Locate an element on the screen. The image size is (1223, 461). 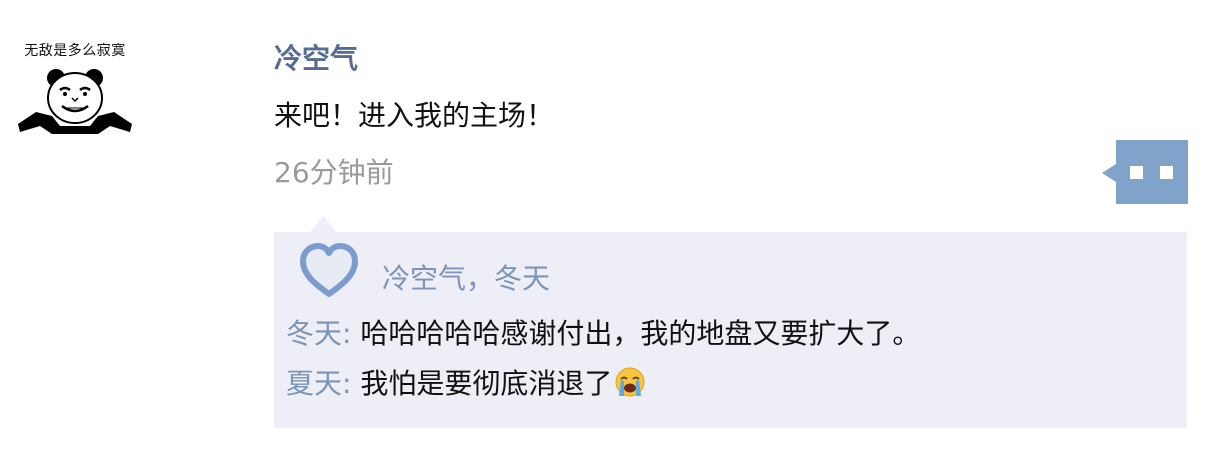
comment-item: 冬天: 哈哈哈哈哈感谢付出，我的地盘又要扩大了。 is located at coordinates (603, 332).